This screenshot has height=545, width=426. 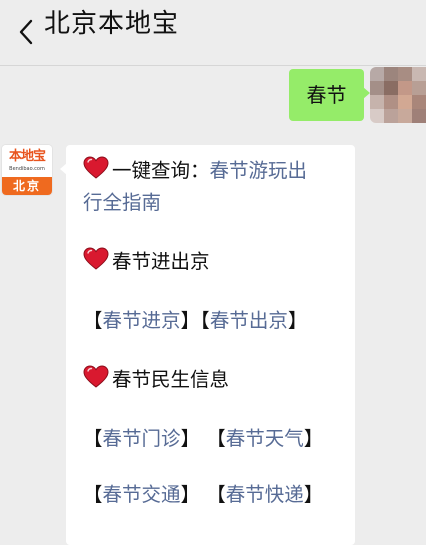 I want to click on guide-link-continuation: 行全指南, so click(x=122, y=203).